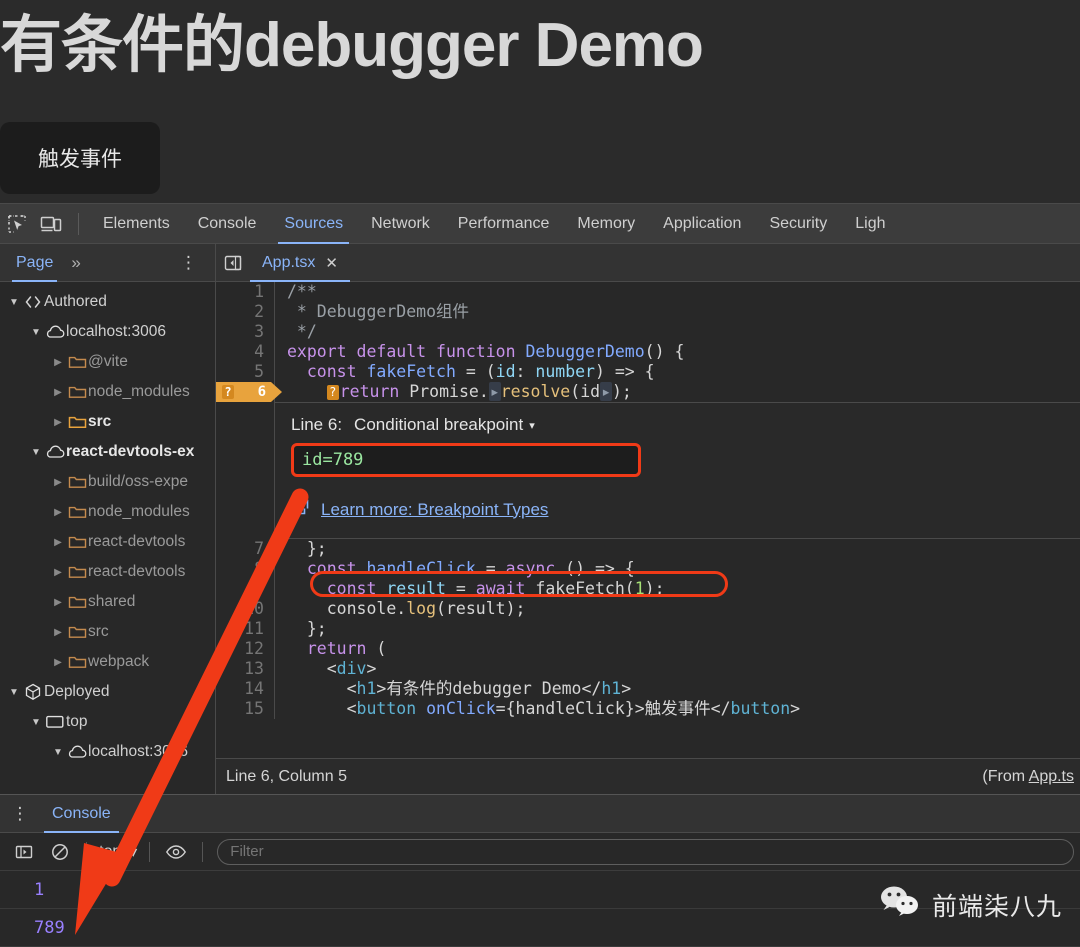 The width and height of the screenshot is (1080, 947). I want to click on line-number: 9, so click(240, 589).